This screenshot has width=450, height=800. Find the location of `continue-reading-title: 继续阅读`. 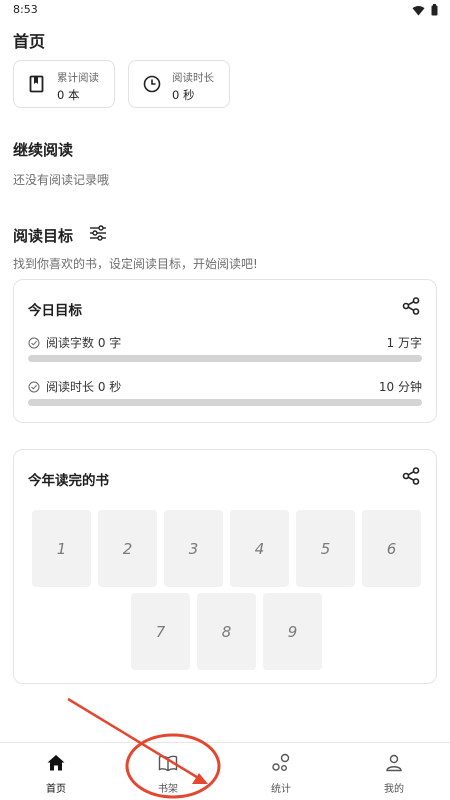

continue-reading-title: 继续阅读 is located at coordinates (43, 150).